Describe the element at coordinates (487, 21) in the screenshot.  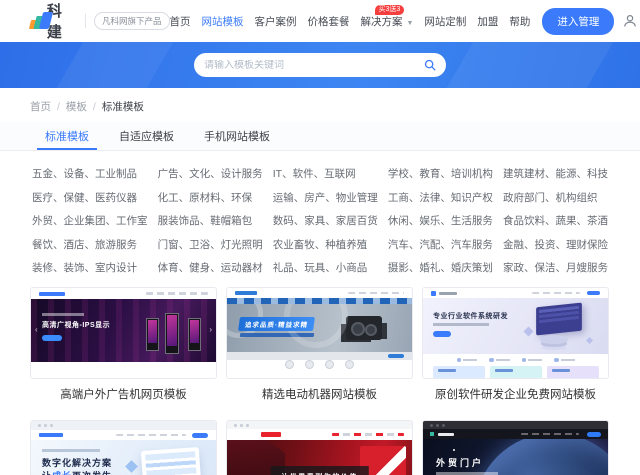
I see `nav-item-join: 加盟` at that location.